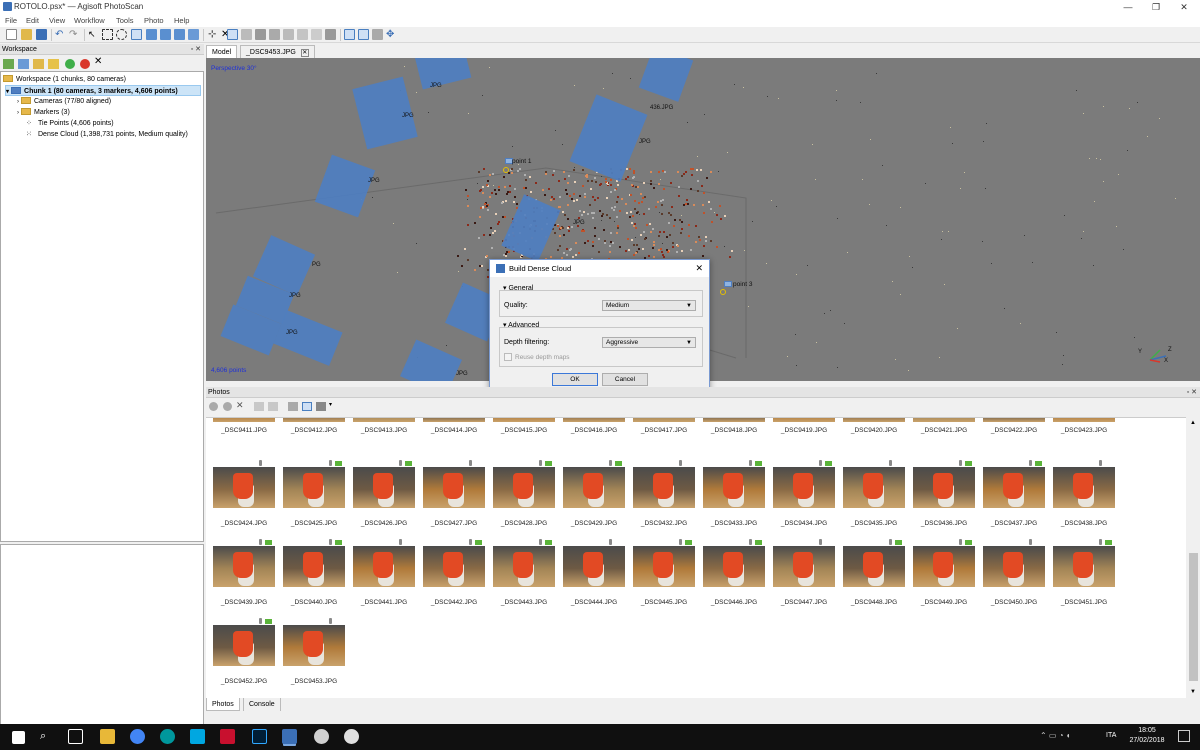 This screenshot has width=1200, height=750. Describe the element at coordinates (232, 34) in the screenshot. I see `point-cloud-icon` at that location.